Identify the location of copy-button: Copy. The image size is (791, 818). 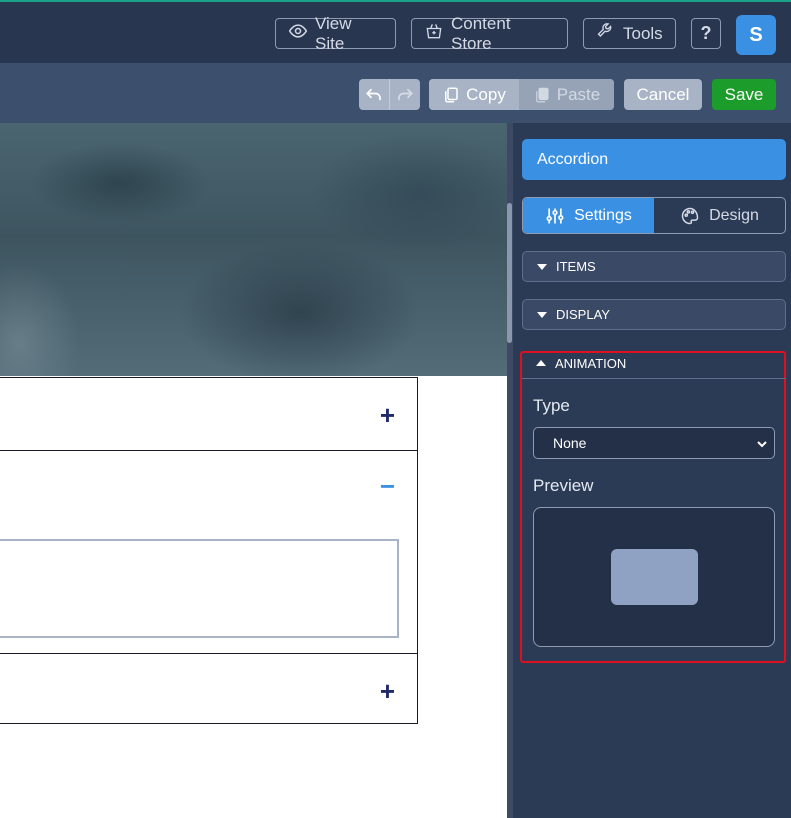
(474, 94).